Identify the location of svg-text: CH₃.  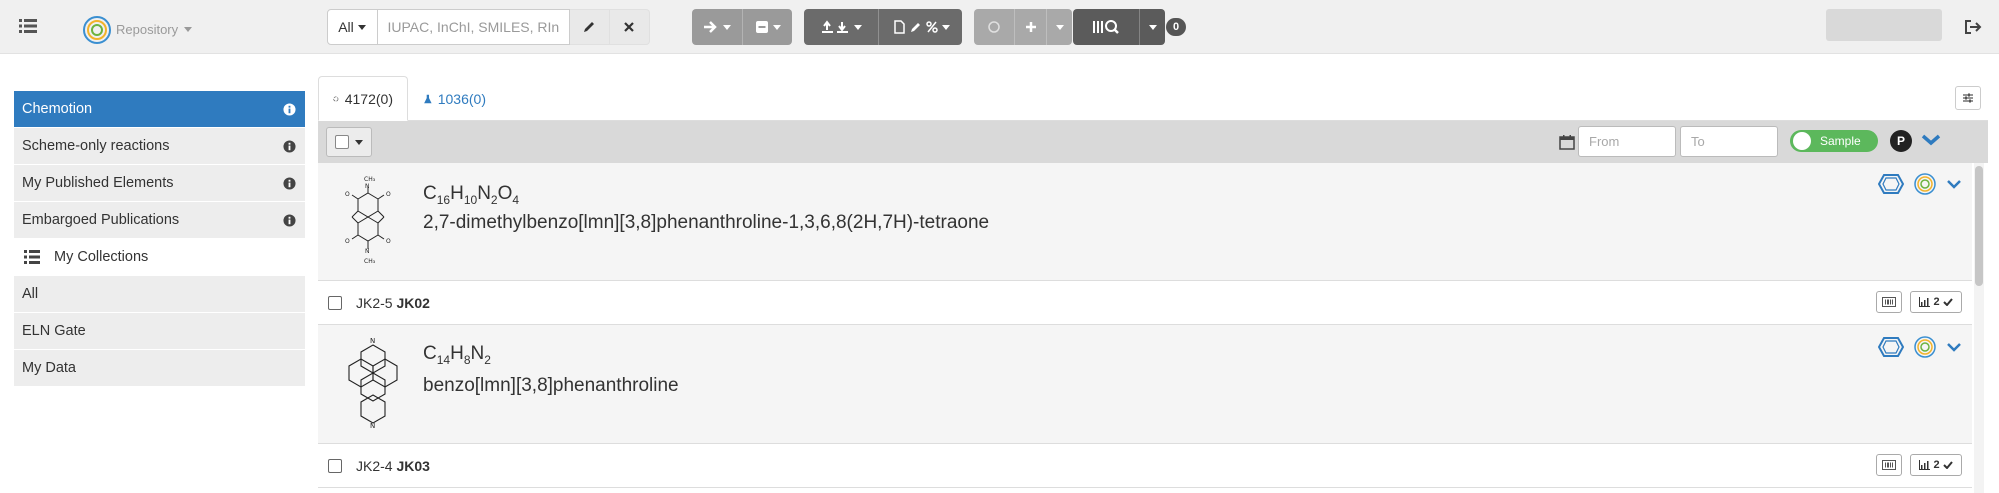
(370, 261).